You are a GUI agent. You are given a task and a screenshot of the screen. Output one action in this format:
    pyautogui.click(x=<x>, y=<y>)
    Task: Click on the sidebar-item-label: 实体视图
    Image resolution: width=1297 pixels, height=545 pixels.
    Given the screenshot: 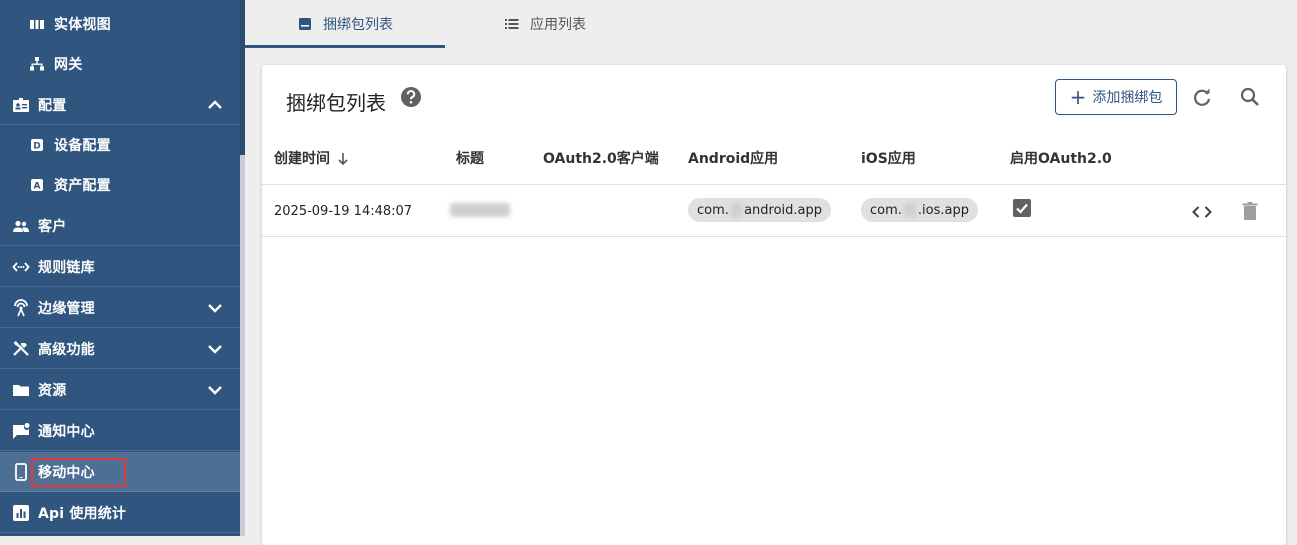 What is the action you would take?
    pyautogui.click(x=82, y=25)
    